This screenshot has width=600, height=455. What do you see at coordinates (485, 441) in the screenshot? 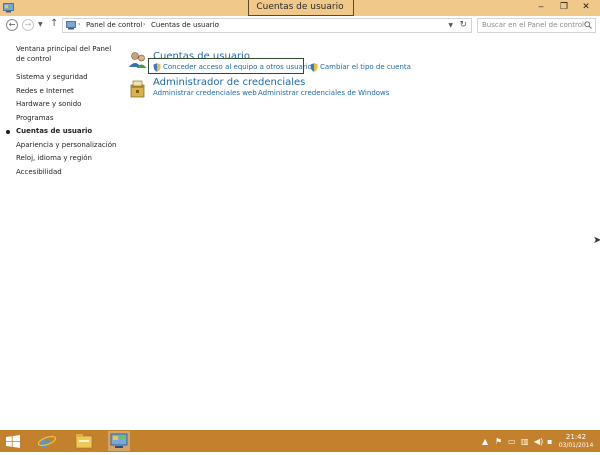
I see `show-hidden-icons-icon: ▲` at bounding box center [485, 441].